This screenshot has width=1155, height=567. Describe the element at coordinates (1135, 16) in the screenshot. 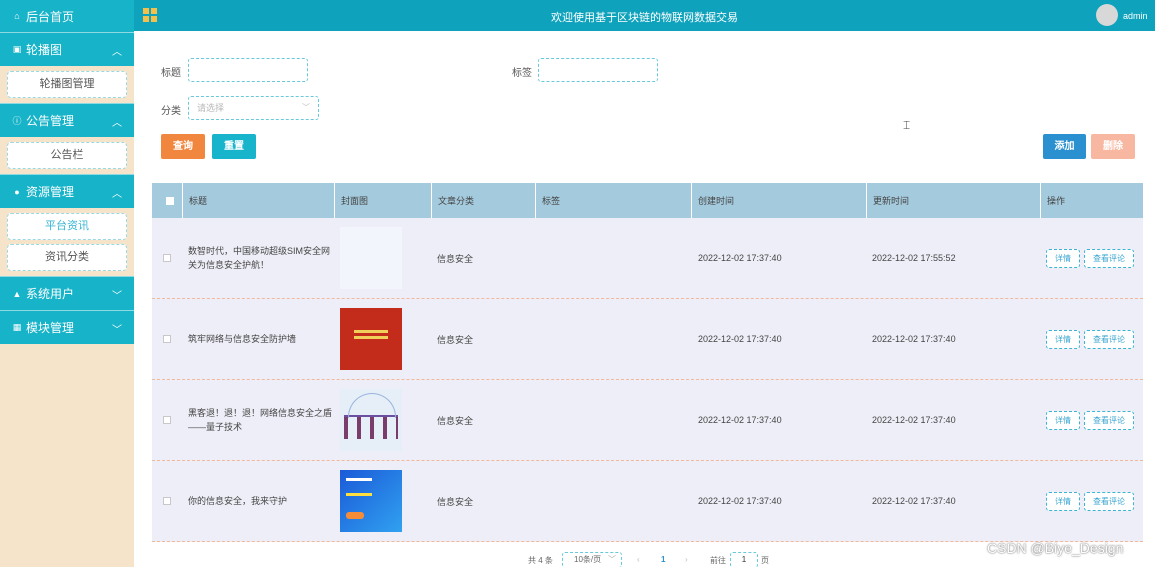

I see `username: admin` at that location.